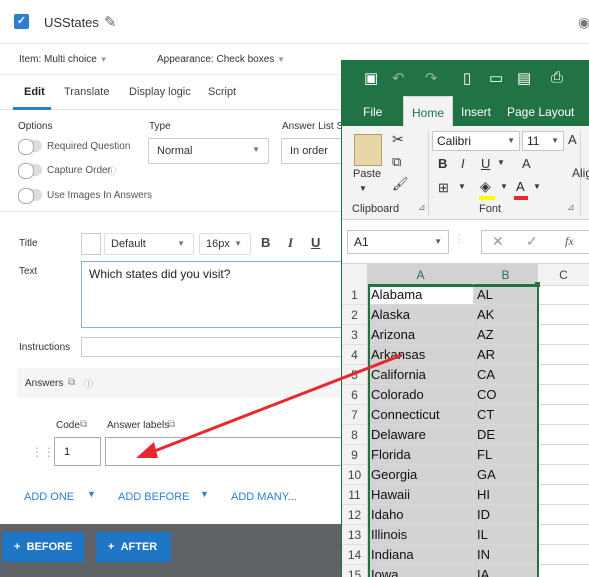  What do you see at coordinates (147, 450) in the screenshot?
I see `arrow-head` at bounding box center [147, 450].